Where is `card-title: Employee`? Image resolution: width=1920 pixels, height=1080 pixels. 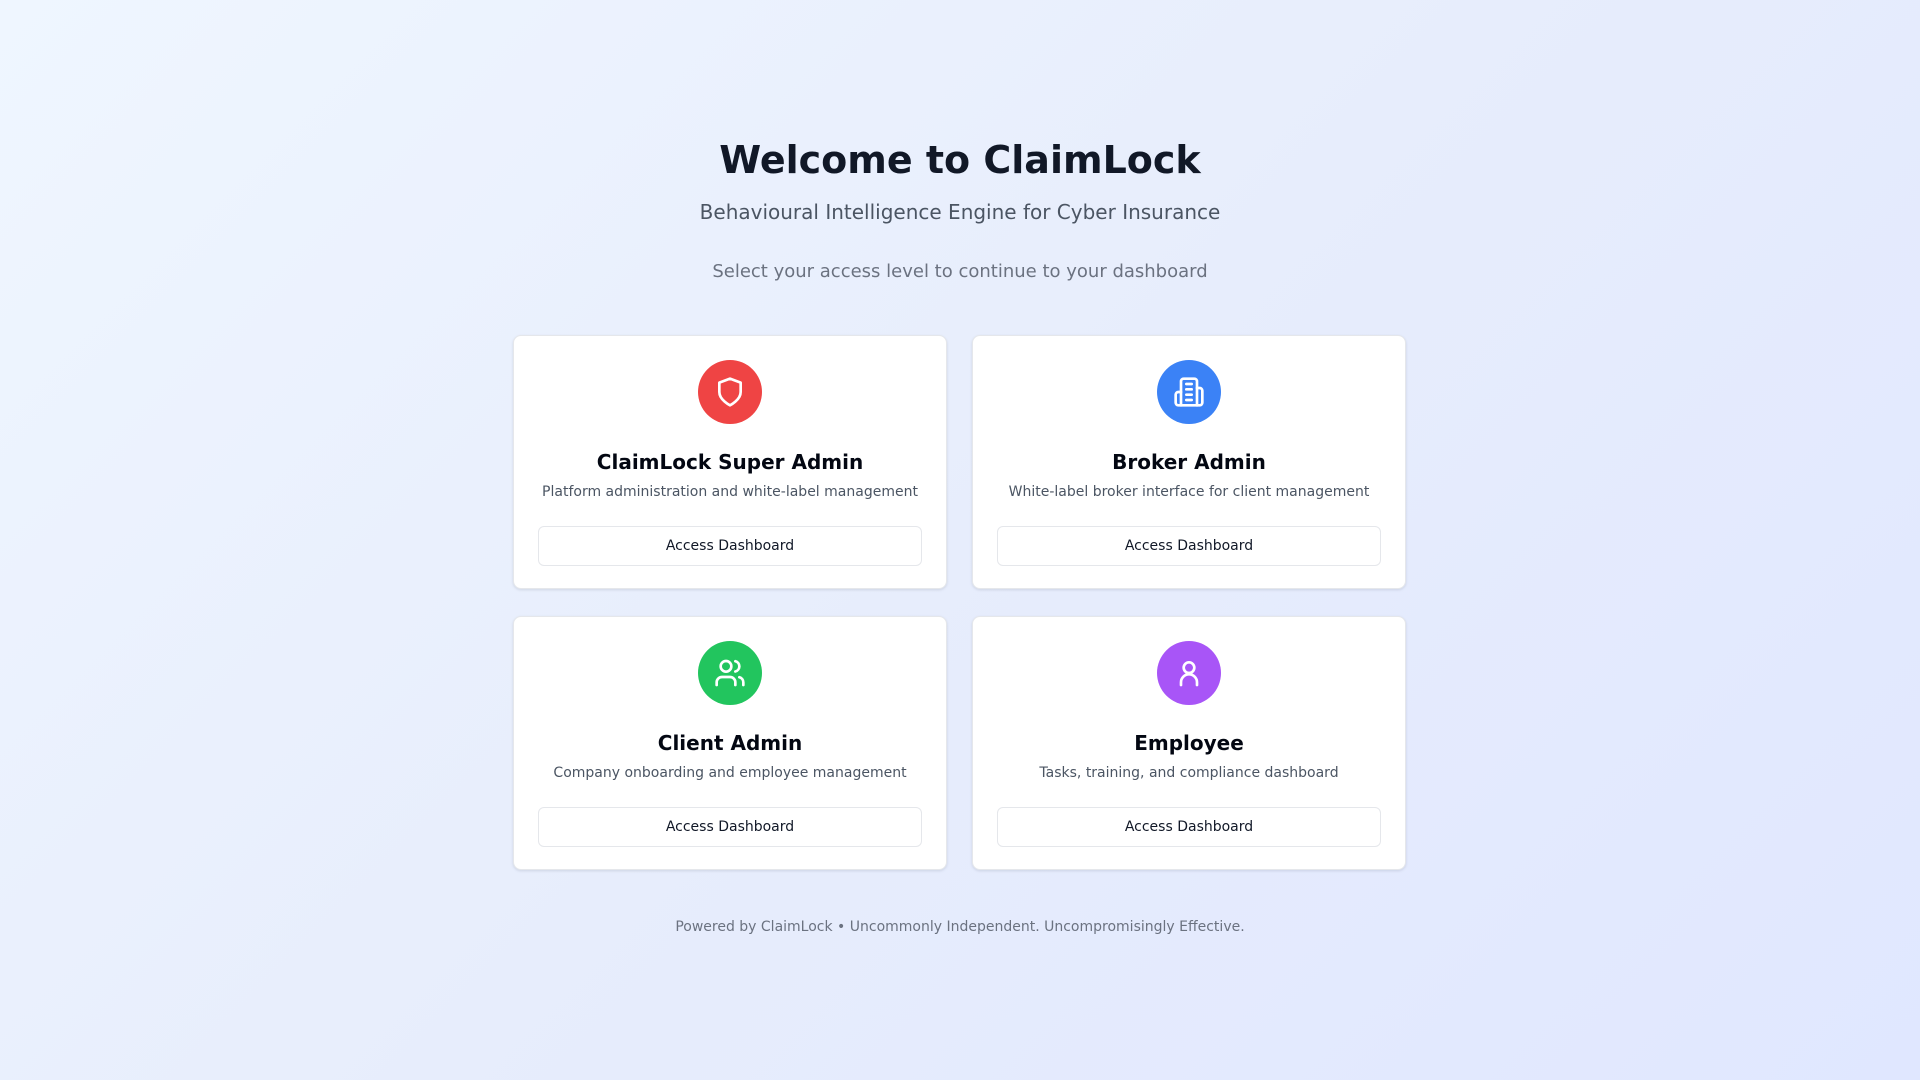
card-title: Employee is located at coordinates (1189, 743).